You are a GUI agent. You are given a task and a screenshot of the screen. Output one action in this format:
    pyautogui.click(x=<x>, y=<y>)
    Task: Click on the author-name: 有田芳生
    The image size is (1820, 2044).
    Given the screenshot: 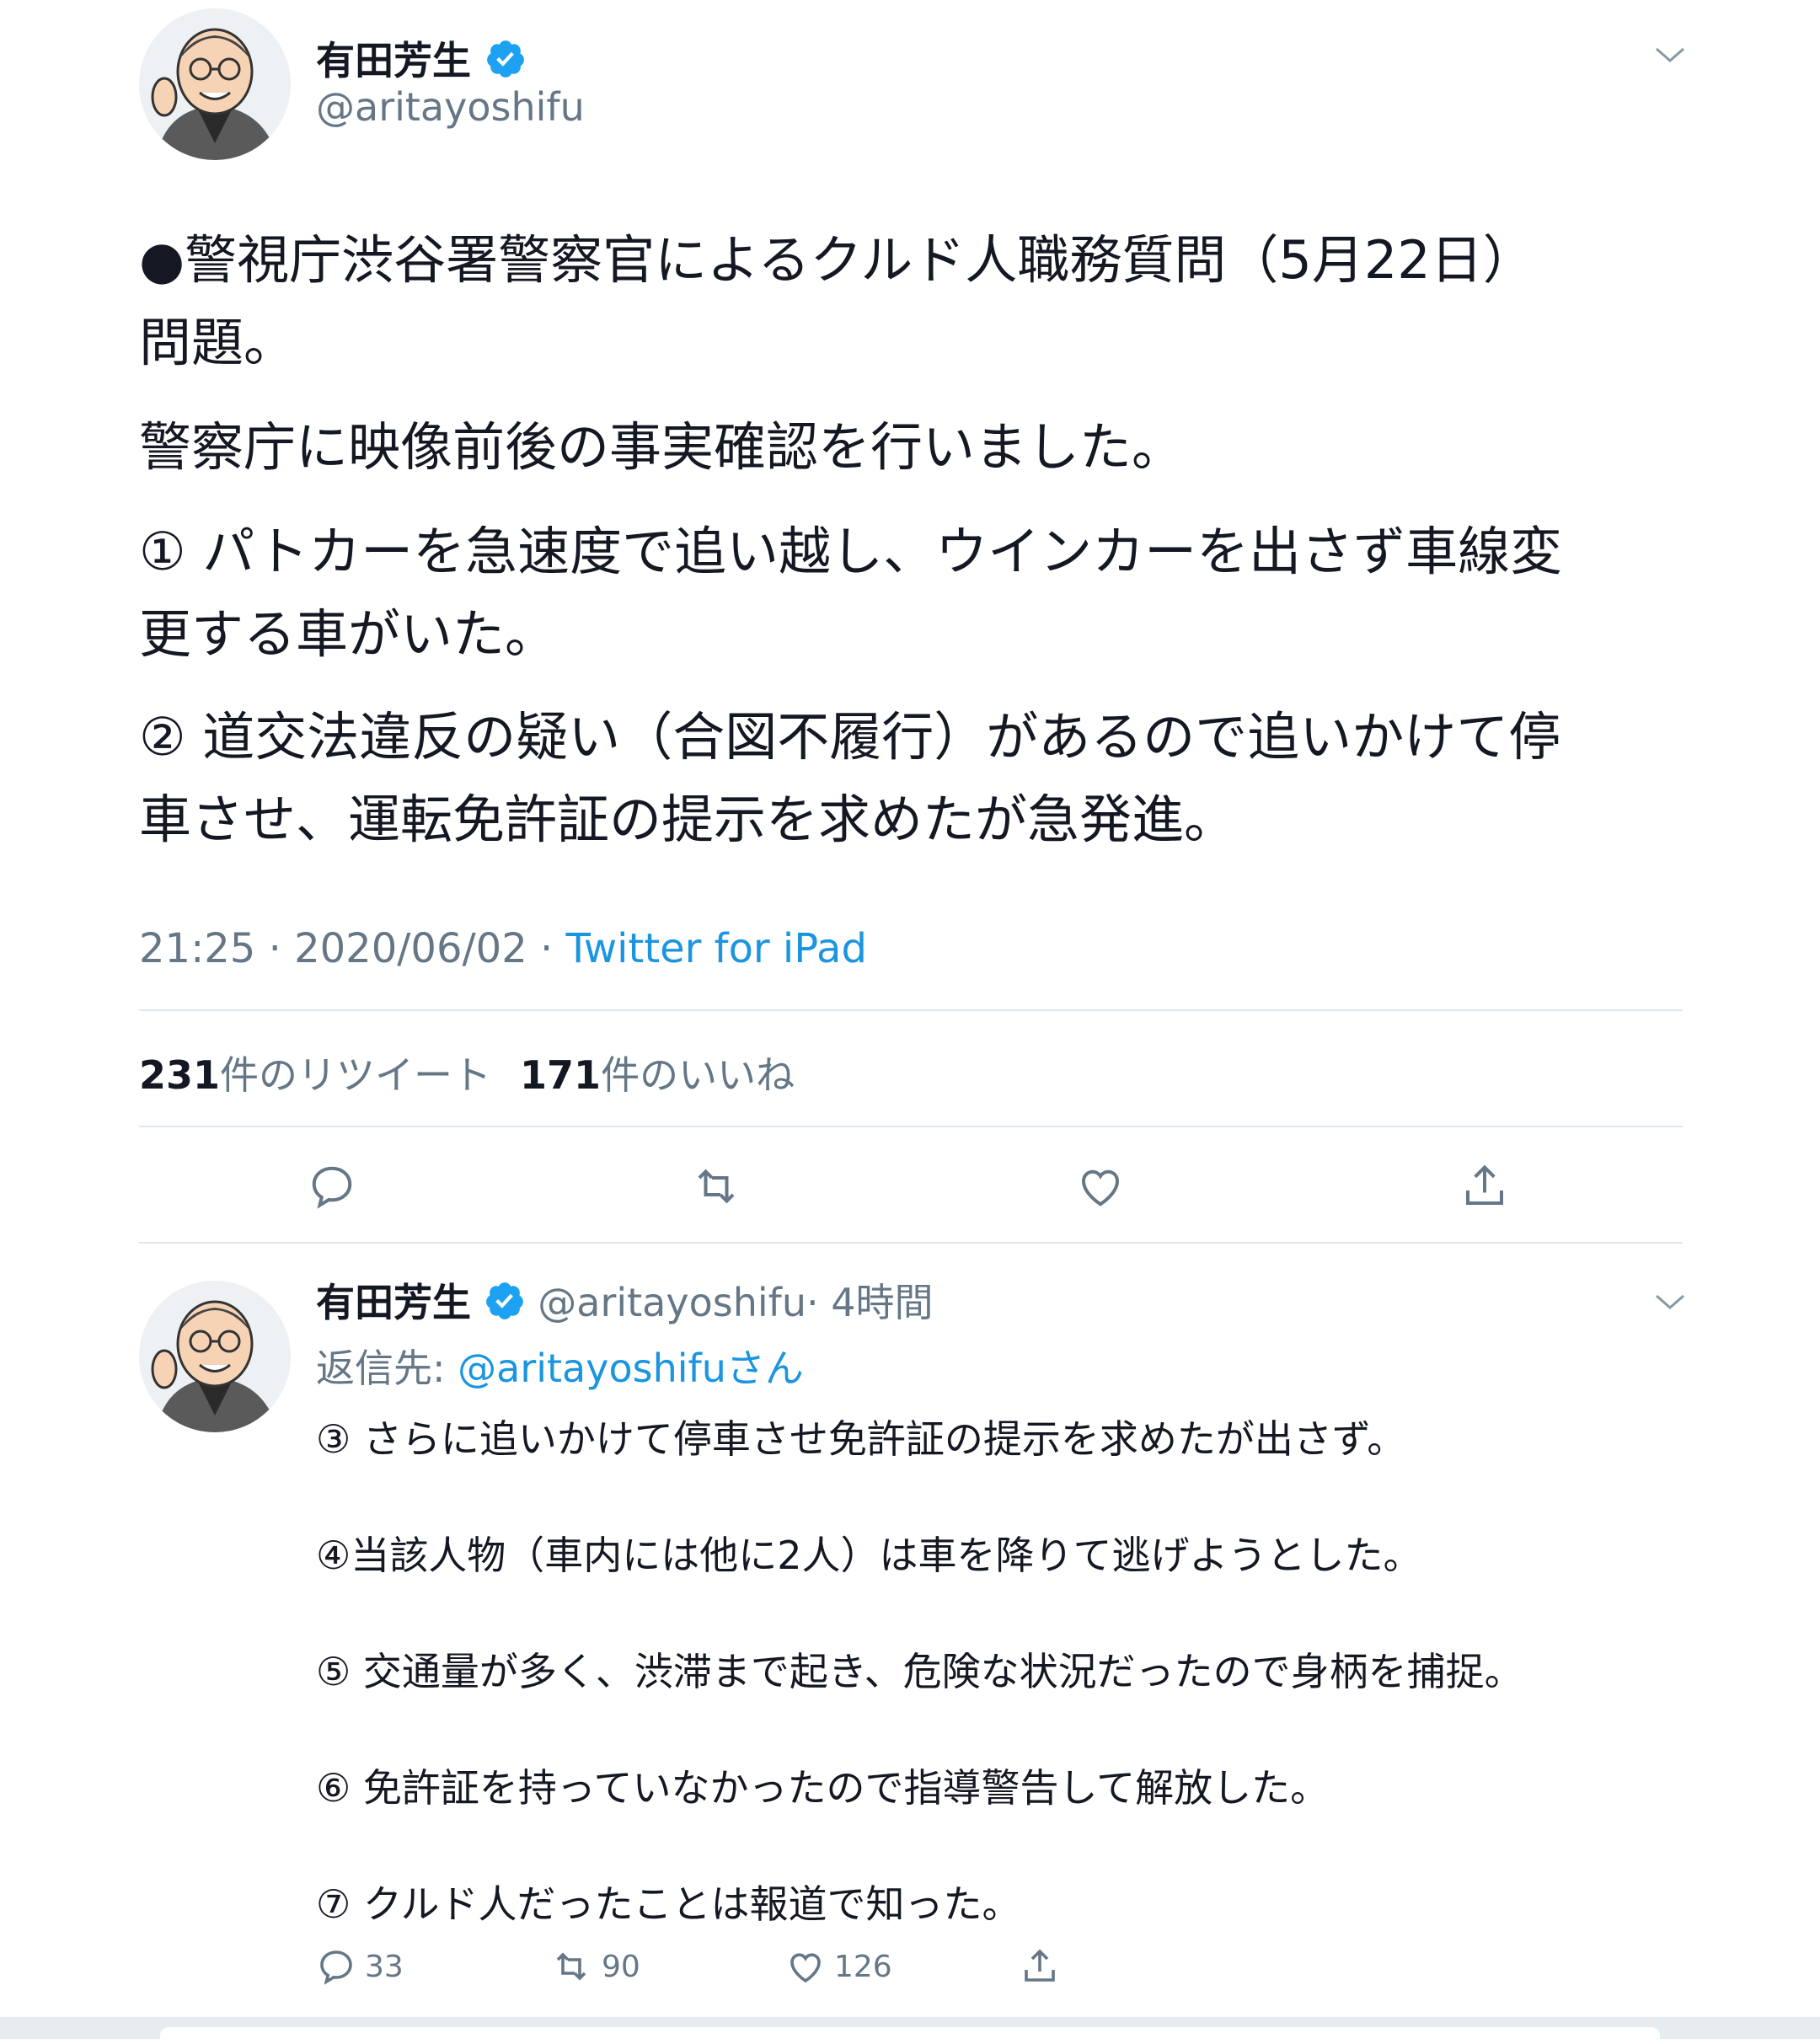 What is the action you would take?
    pyautogui.click(x=421, y=59)
    